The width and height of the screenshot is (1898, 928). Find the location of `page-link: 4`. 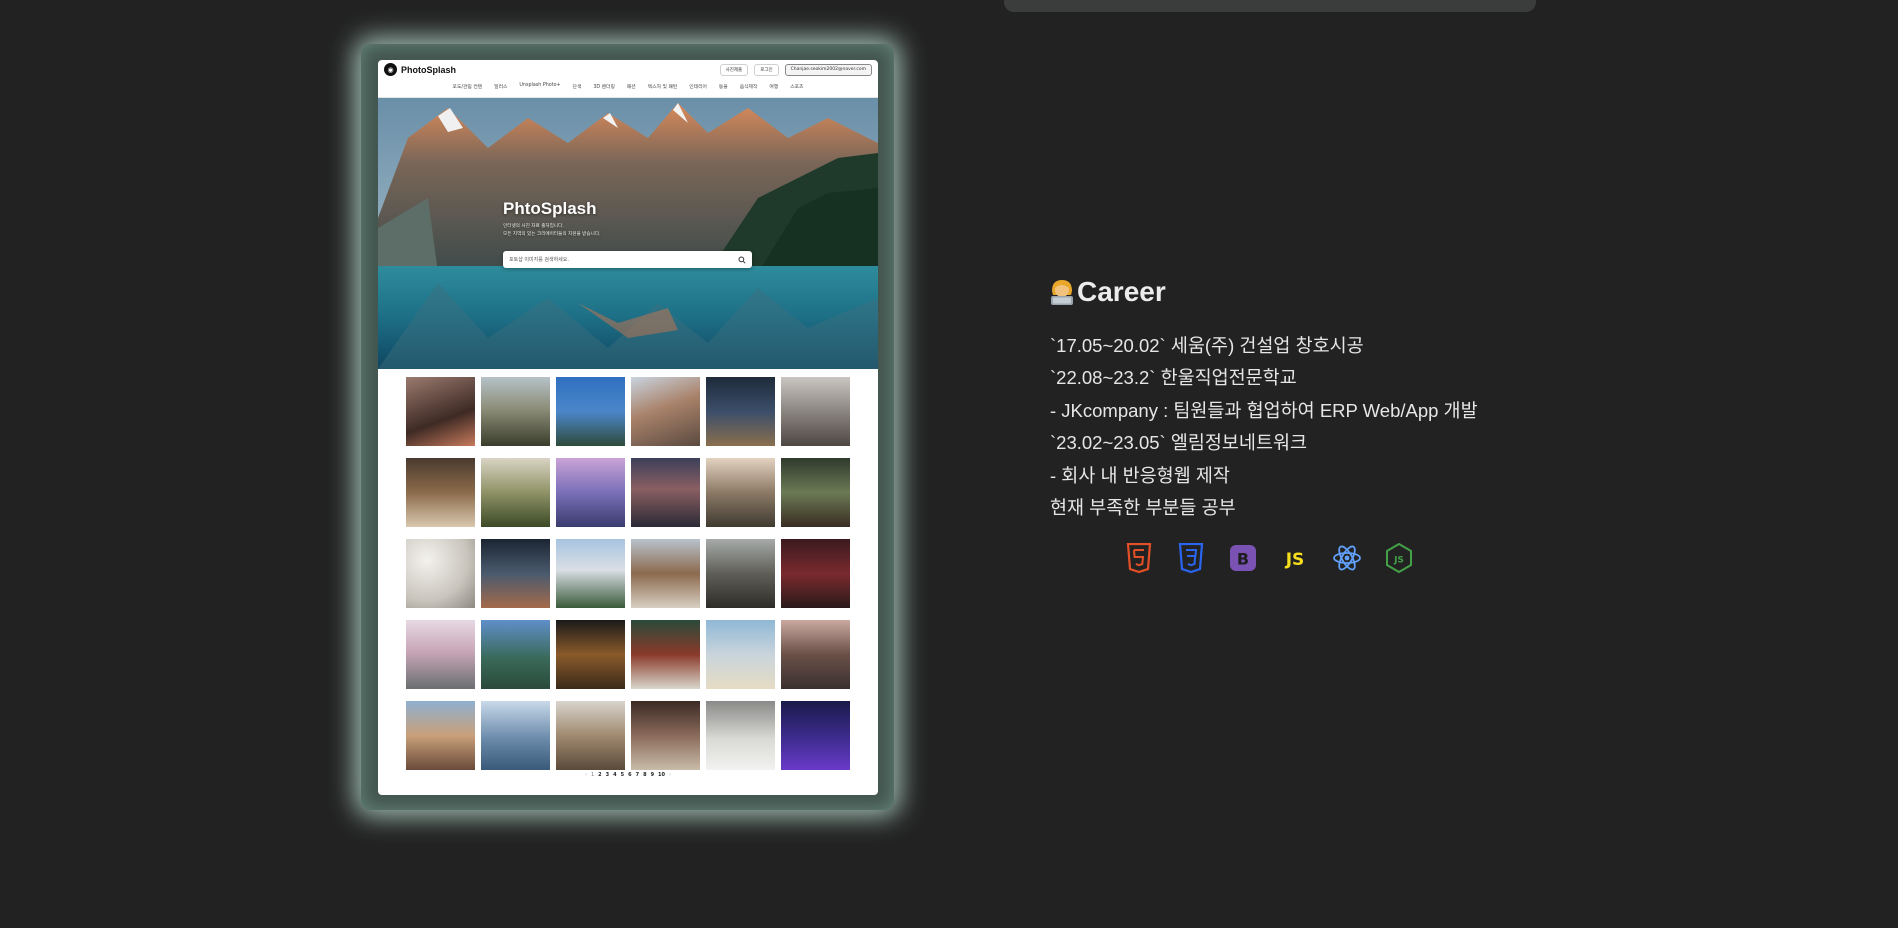

page-link: 4 is located at coordinates (615, 775).